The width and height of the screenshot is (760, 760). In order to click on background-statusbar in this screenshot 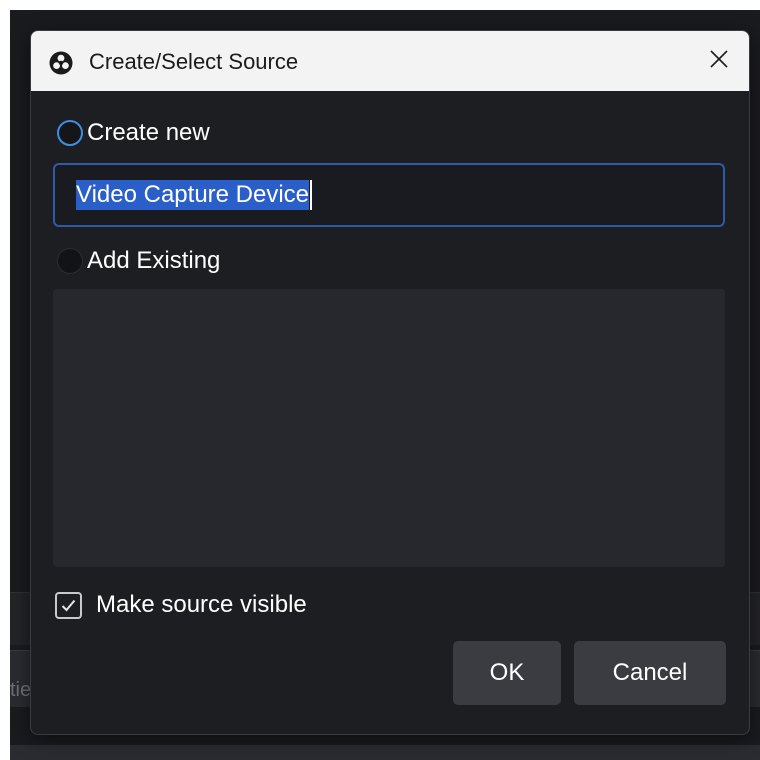, I will do `click(385, 752)`.